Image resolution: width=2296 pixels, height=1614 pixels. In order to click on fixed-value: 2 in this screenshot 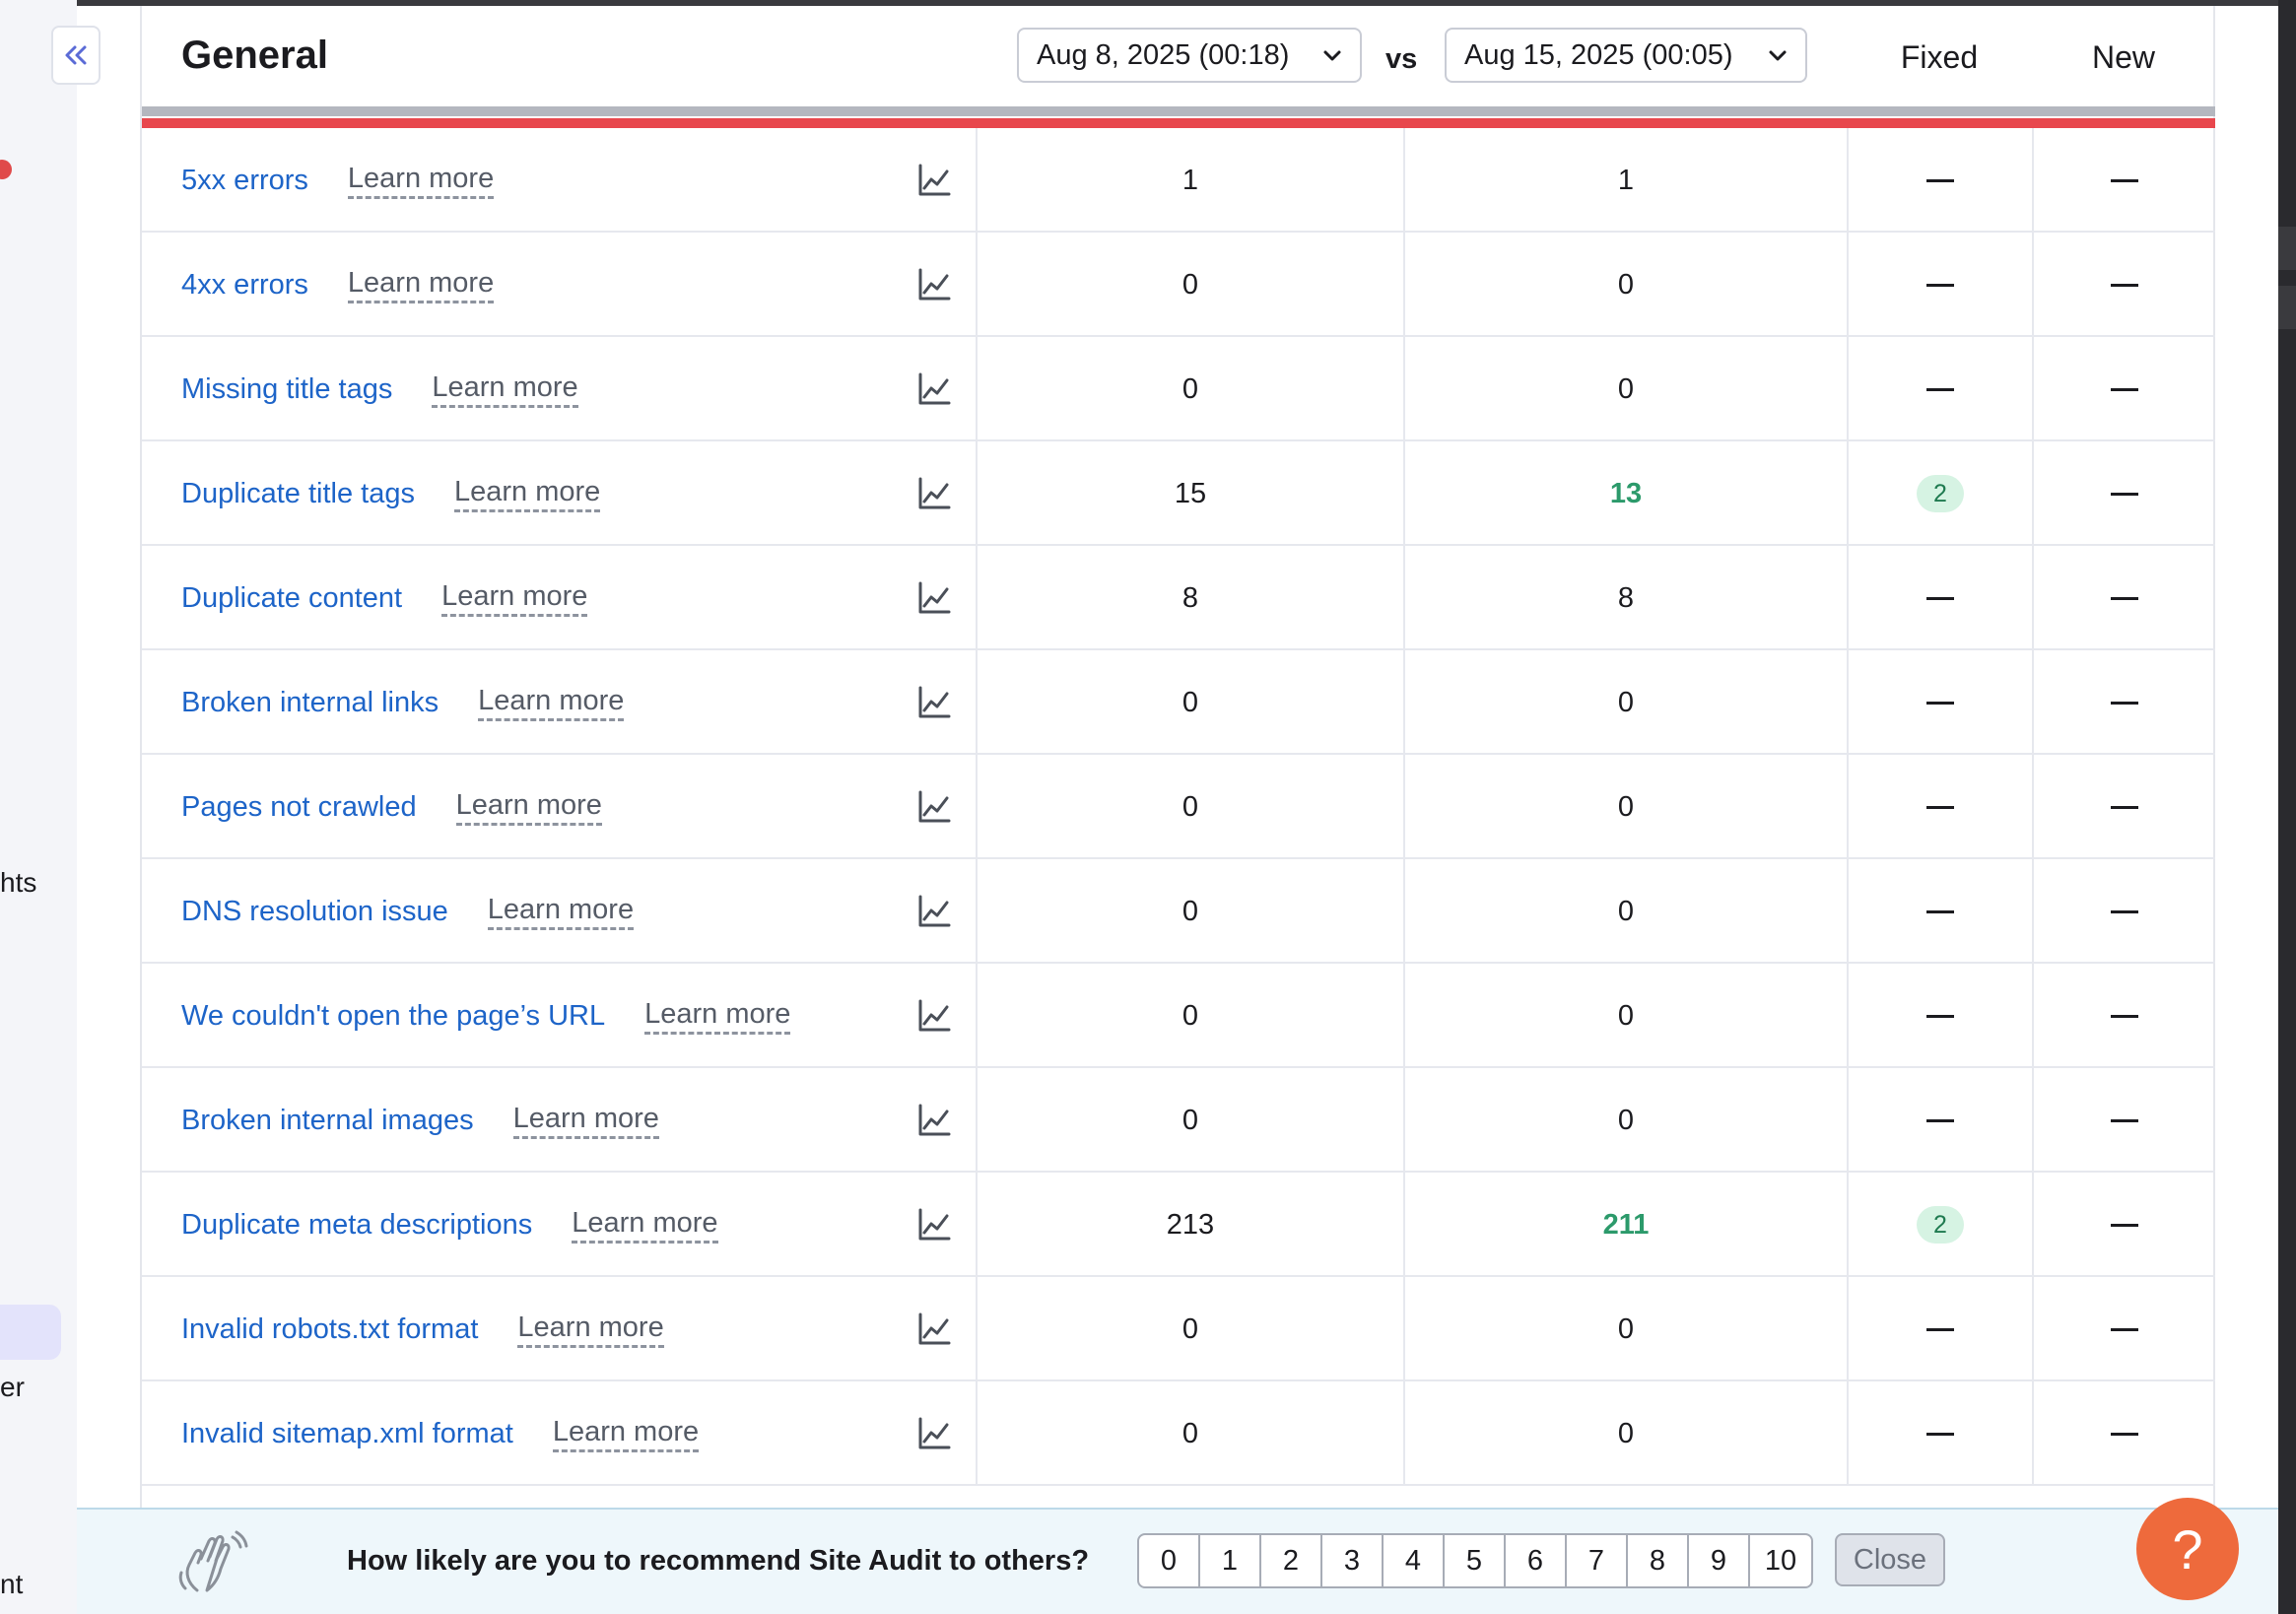, I will do `click(1939, 494)`.